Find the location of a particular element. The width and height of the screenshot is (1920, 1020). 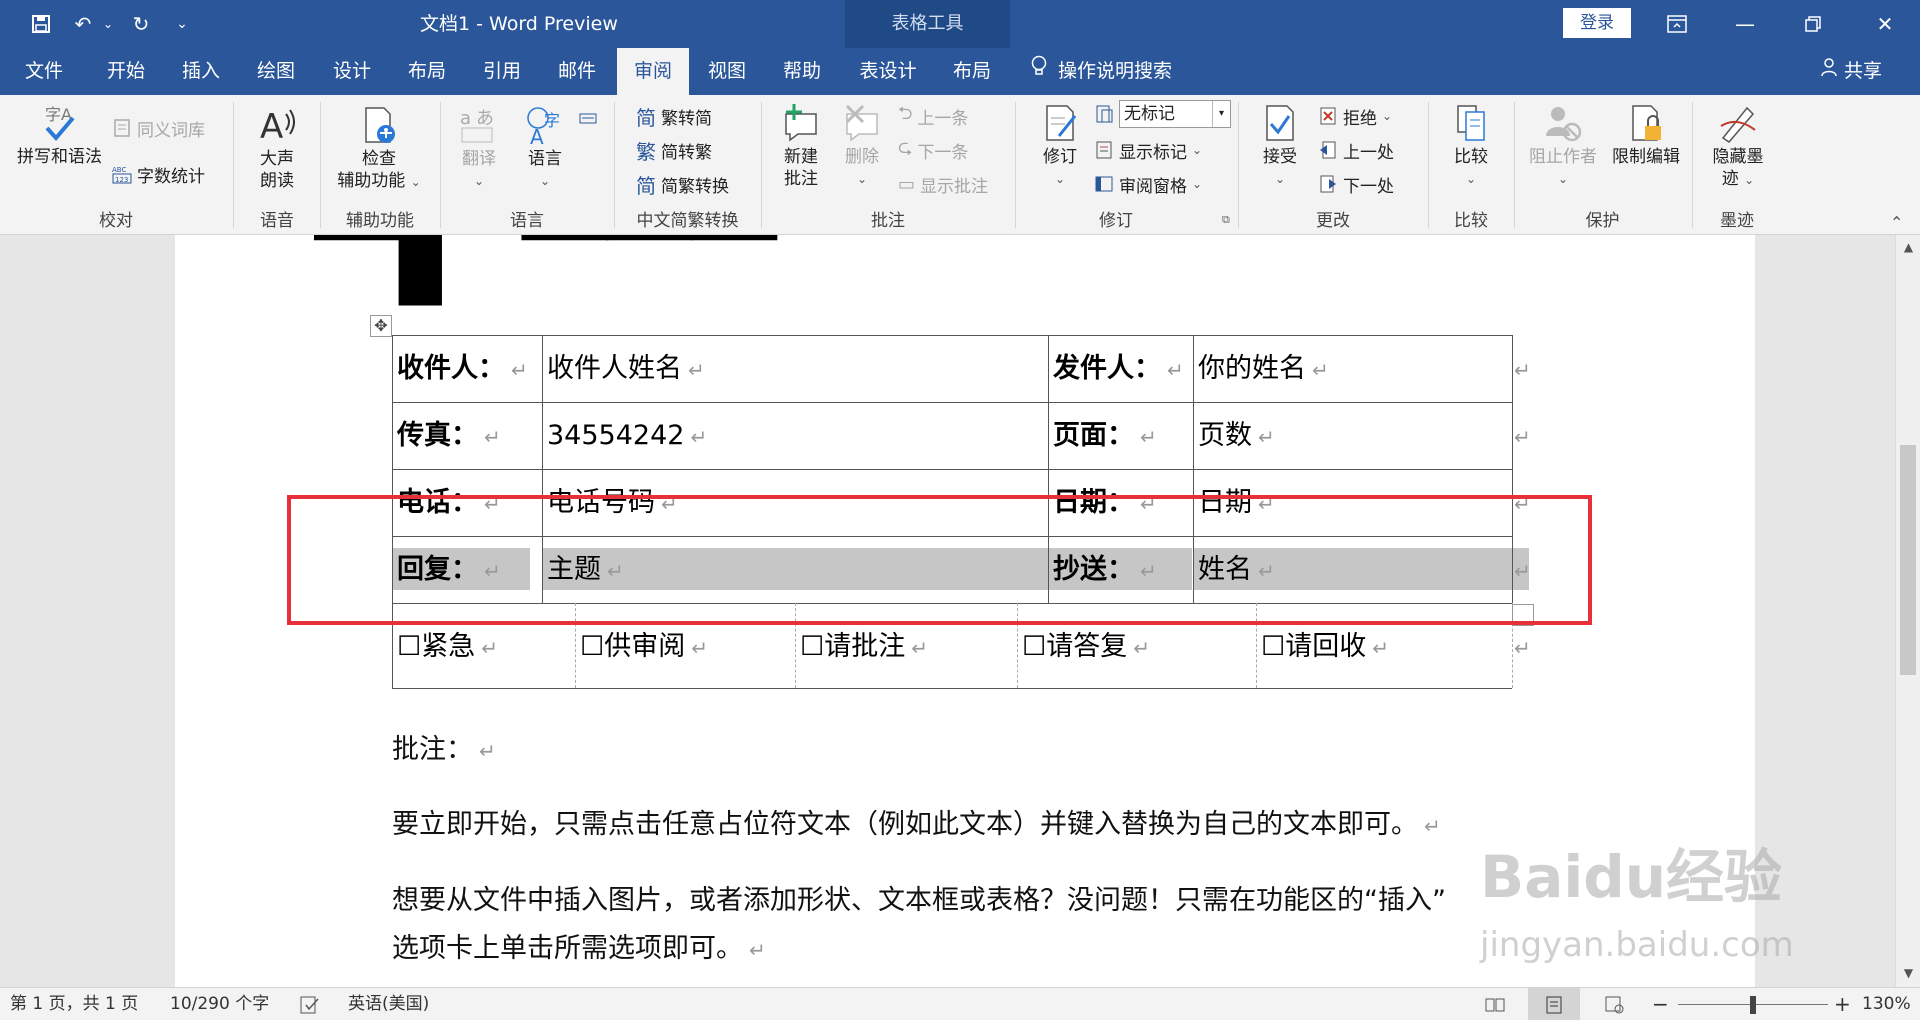

language-options-icon is located at coordinates (588, 118).